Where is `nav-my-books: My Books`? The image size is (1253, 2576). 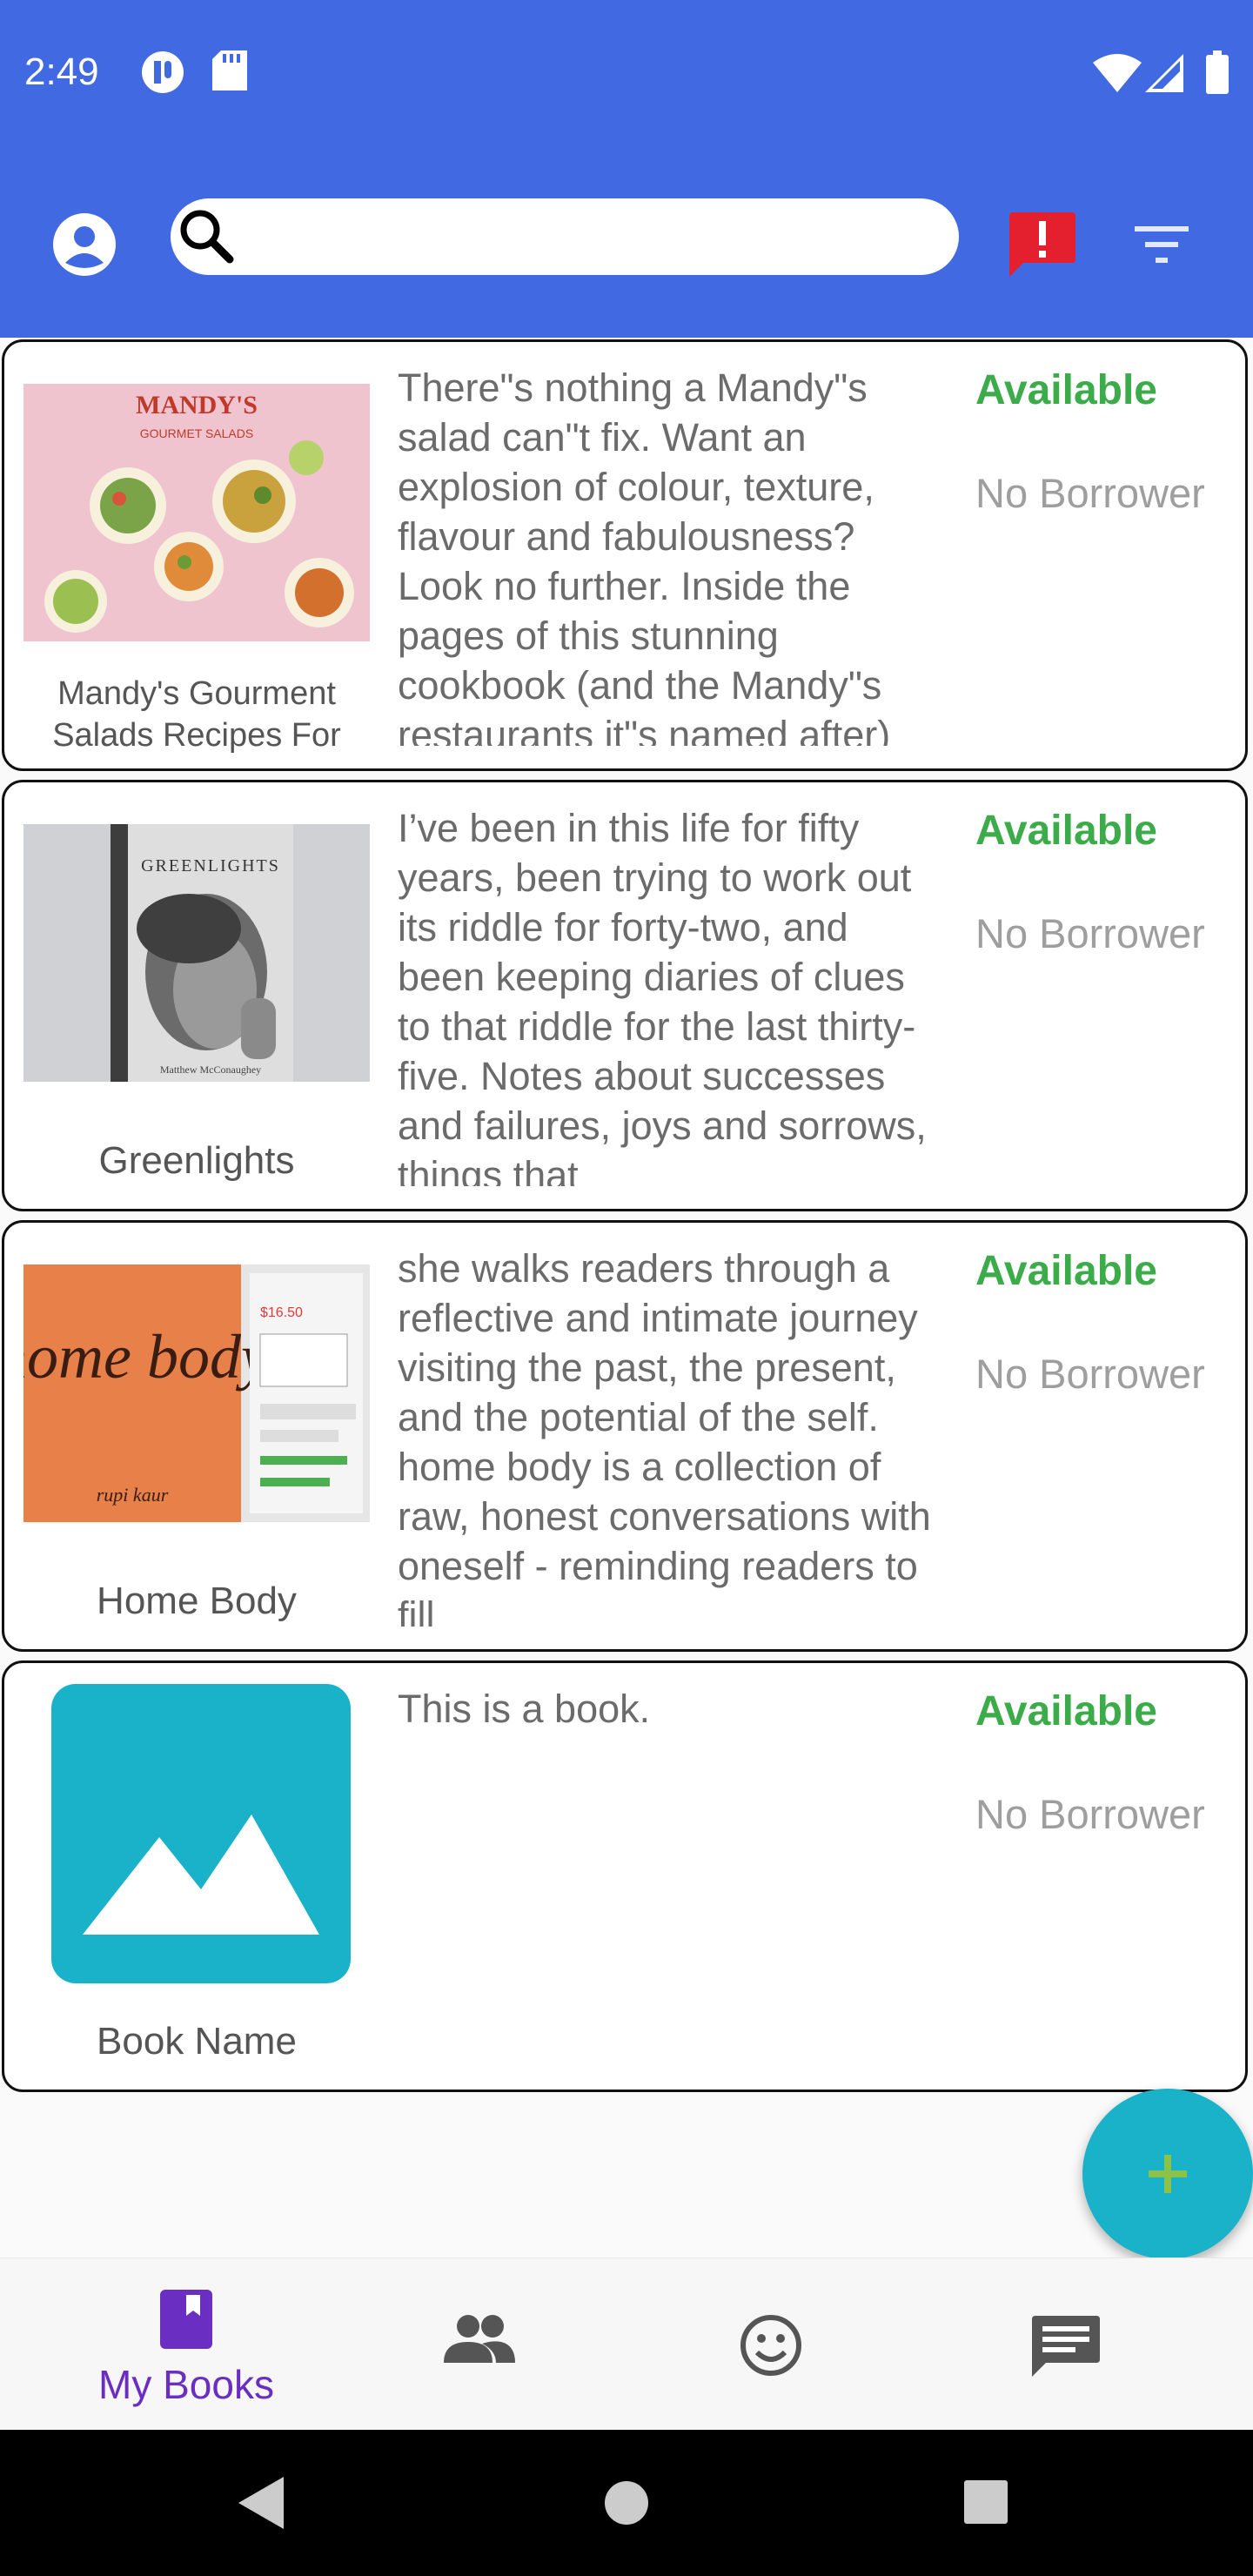 nav-my-books: My Books is located at coordinates (186, 2344).